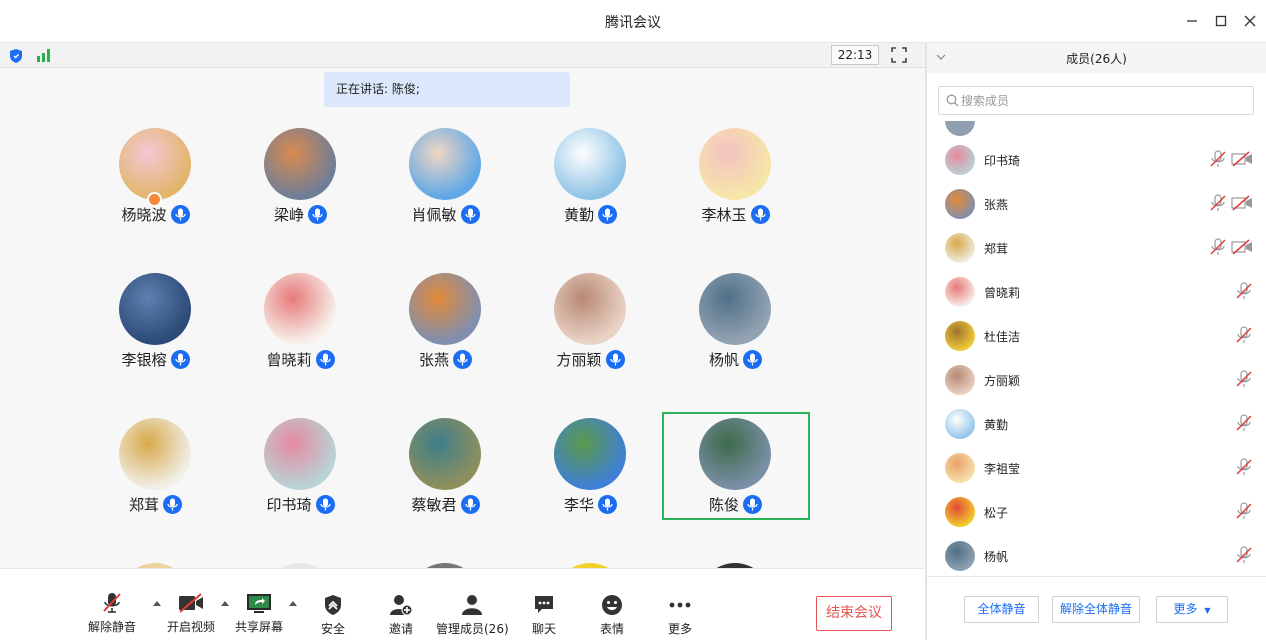 This screenshot has width=1266, height=640. I want to click on member-name: 方丽颖, so click(1002, 381).